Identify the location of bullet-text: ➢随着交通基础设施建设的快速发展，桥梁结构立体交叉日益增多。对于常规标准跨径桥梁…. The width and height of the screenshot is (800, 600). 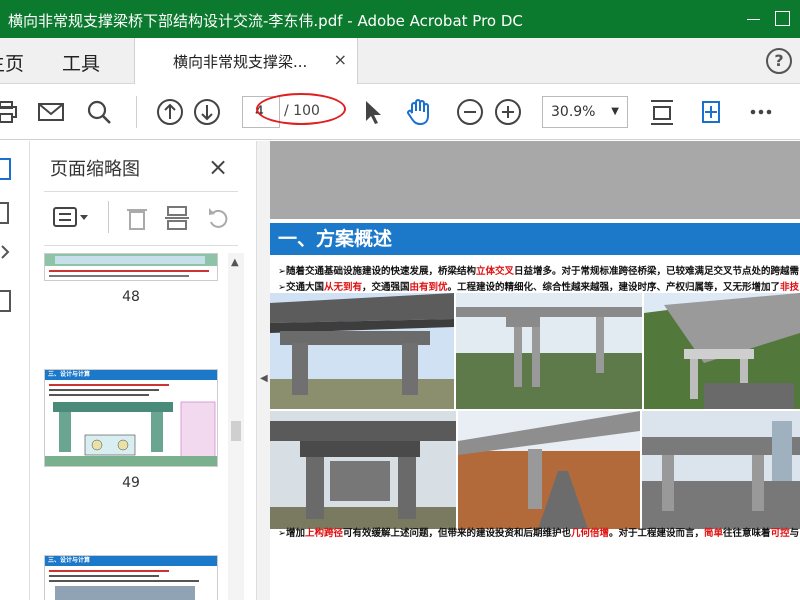
(538, 271).